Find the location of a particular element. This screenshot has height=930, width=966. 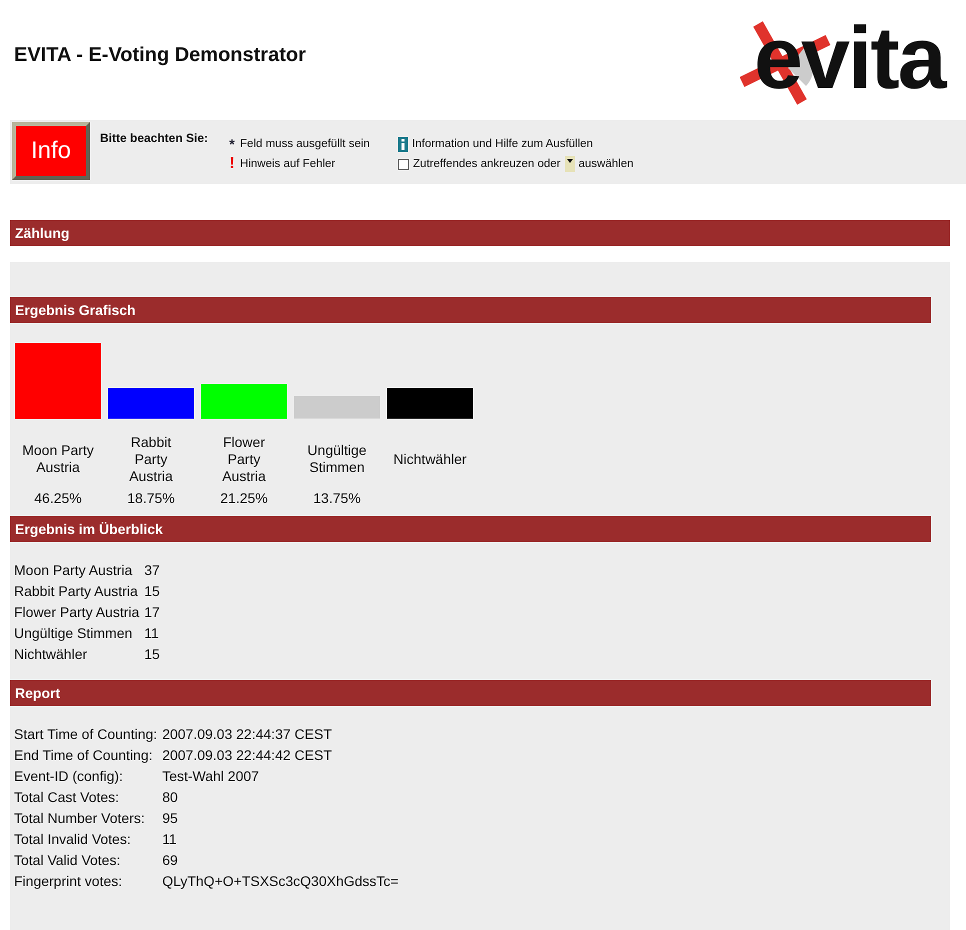

section-header: Ergebnis Grafisch is located at coordinates (470, 310).